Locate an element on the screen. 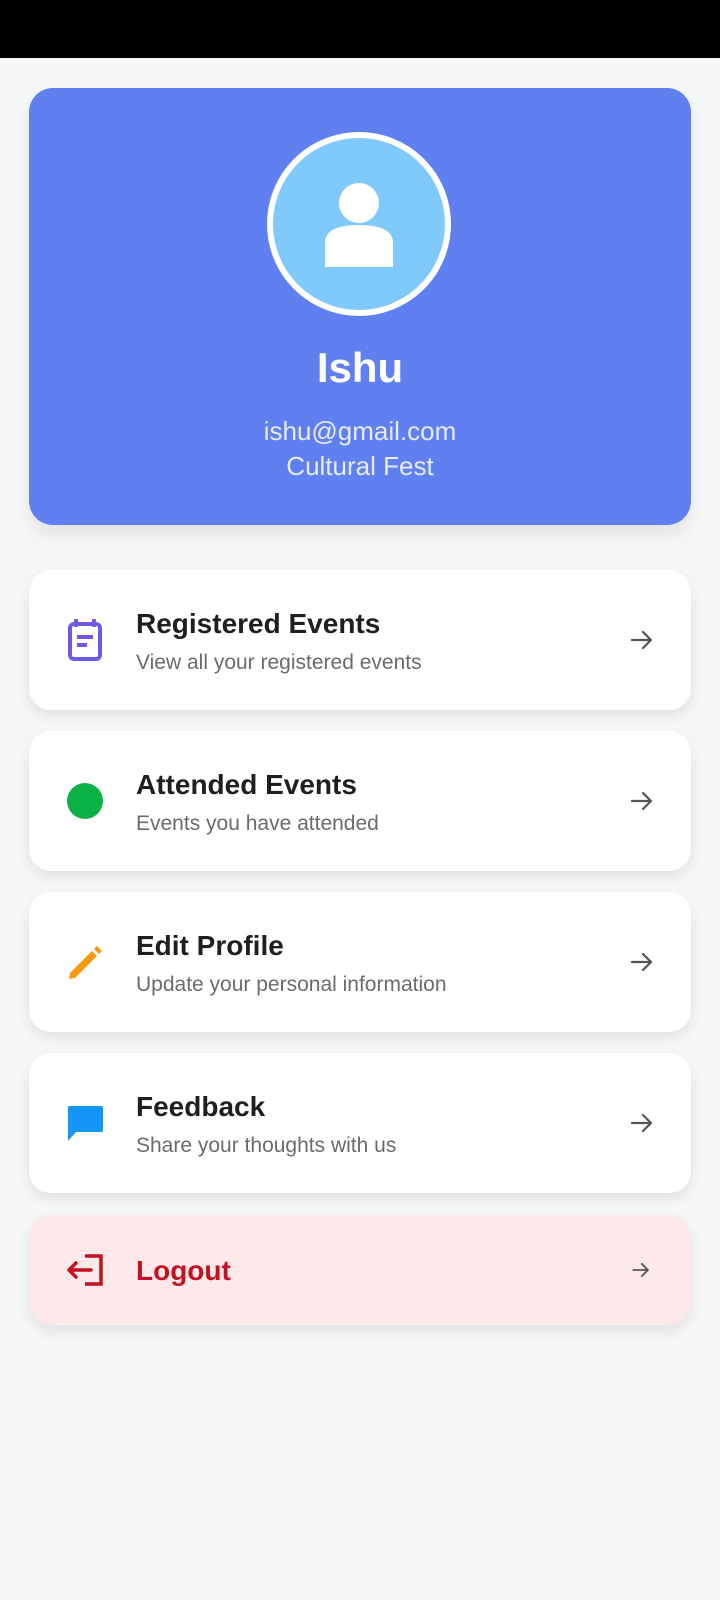 The height and width of the screenshot is (1600, 720). user-name: Ishu is located at coordinates (360, 367).